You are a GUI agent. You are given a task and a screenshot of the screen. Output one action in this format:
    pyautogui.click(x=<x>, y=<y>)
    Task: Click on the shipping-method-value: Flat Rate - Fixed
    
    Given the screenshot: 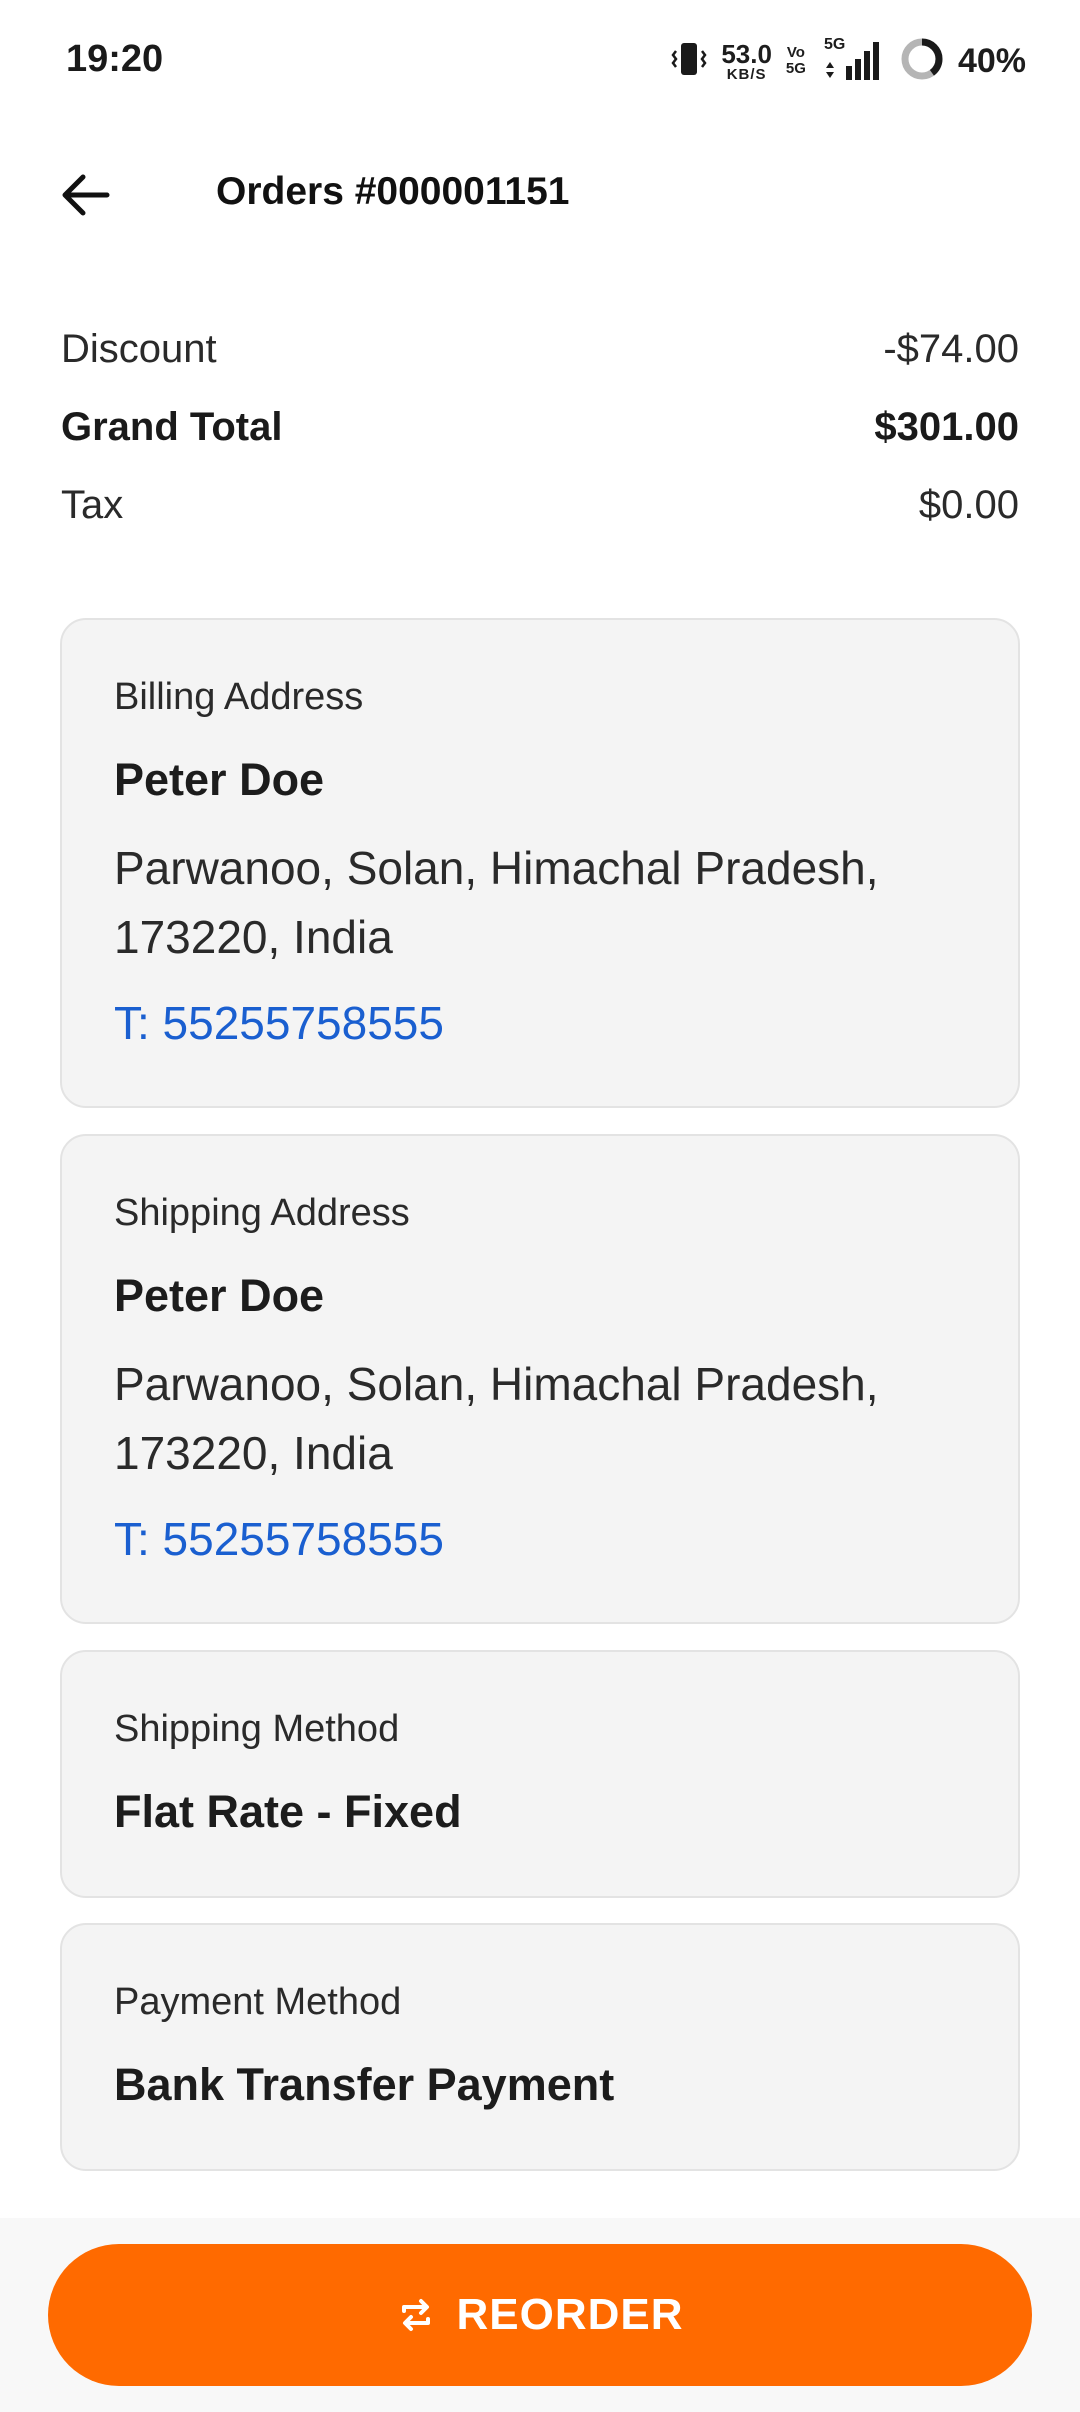 What is the action you would take?
    pyautogui.click(x=288, y=1811)
    